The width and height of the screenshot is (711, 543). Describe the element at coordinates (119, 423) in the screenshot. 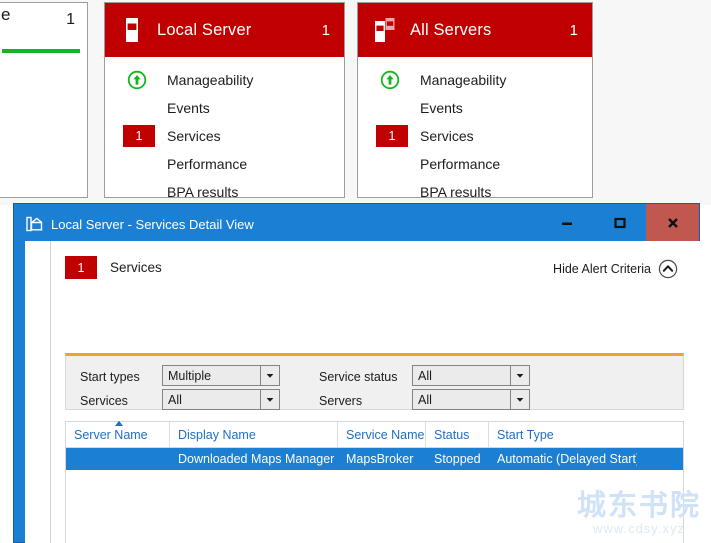

I see `sort-ascending-icon` at that location.